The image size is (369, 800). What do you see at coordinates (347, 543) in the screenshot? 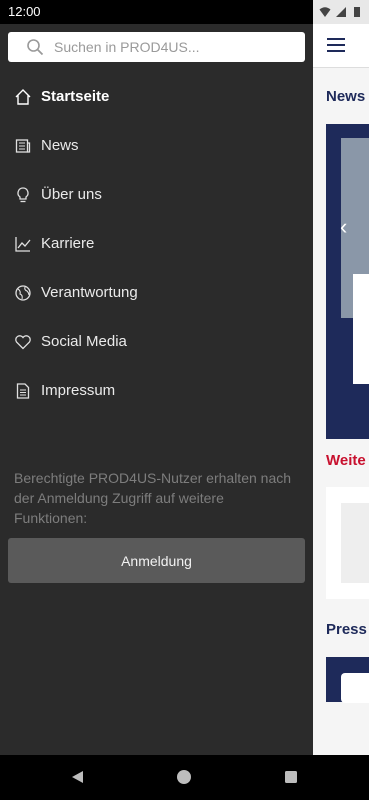
I see `more-card` at bounding box center [347, 543].